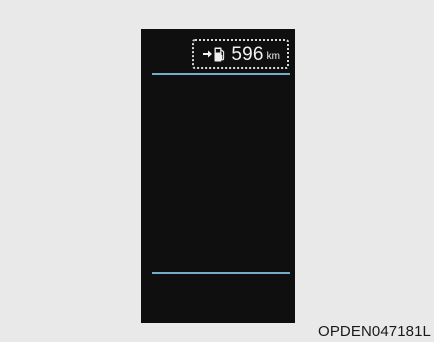 Image resolution: width=434 pixels, height=342 pixels. What do you see at coordinates (219, 54) in the screenshot?
I see `fuel-pump-icon` at bounding box center [219, 54].